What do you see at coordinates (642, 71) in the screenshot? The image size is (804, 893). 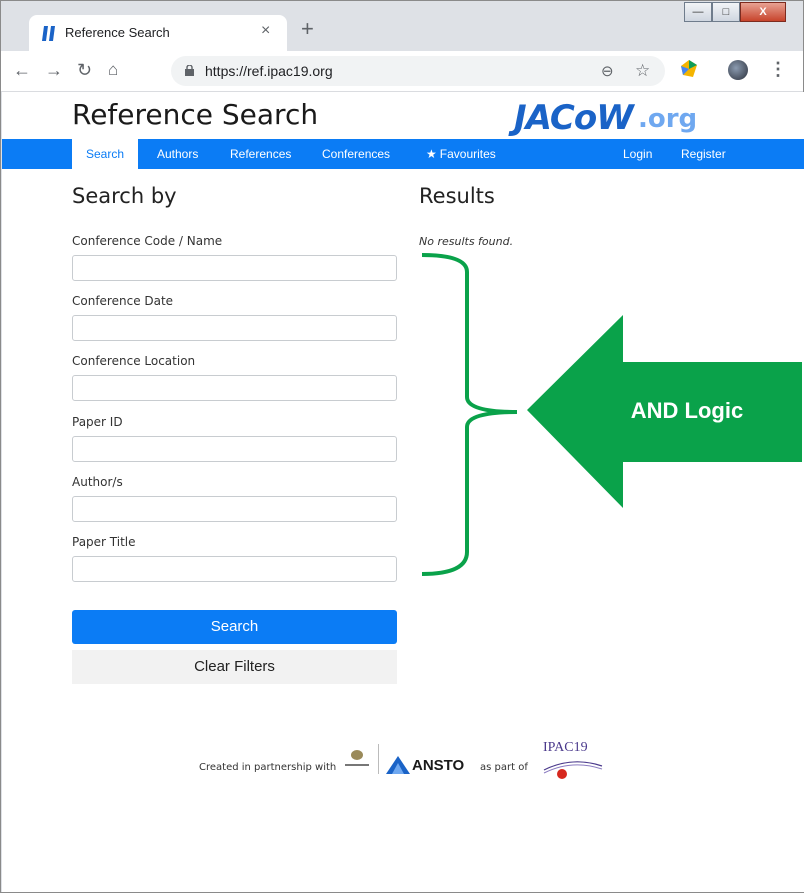 I see `bookmark-star-icon: ☆` at bounding box center [642, 71].